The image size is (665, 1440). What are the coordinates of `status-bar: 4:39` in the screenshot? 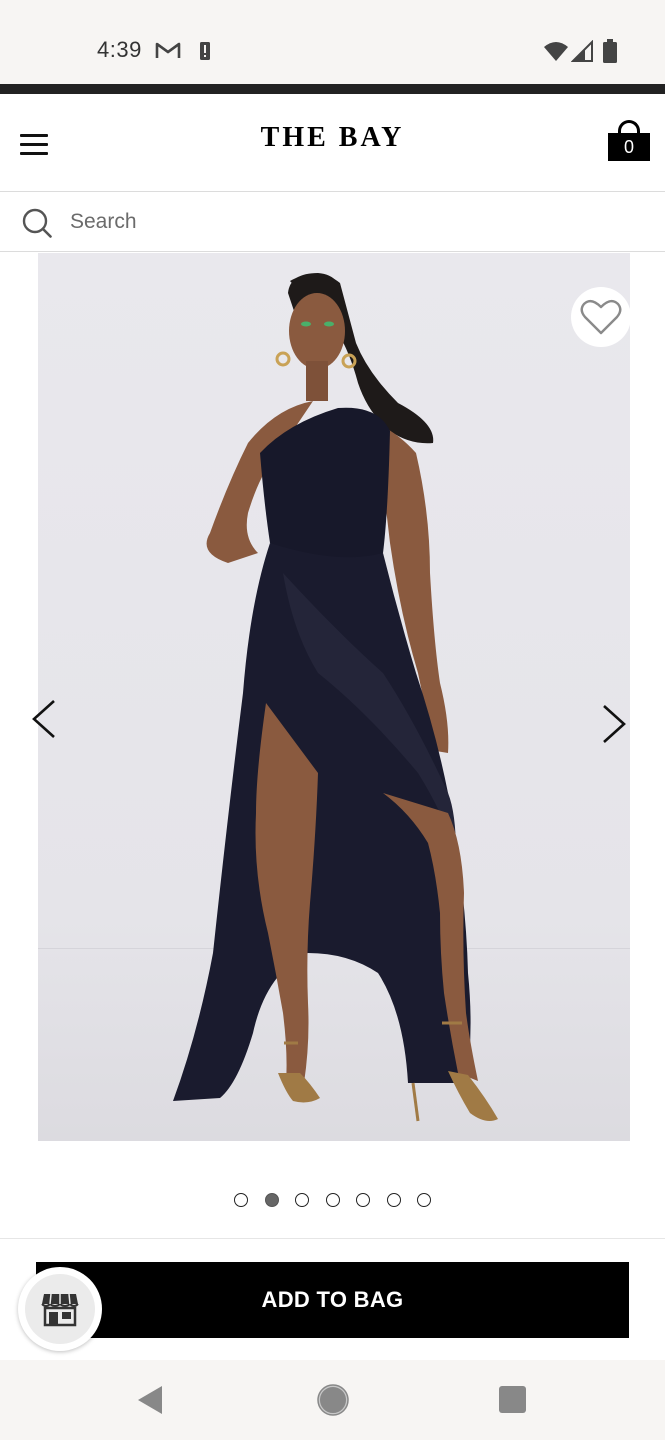 It's located at (332, 42).